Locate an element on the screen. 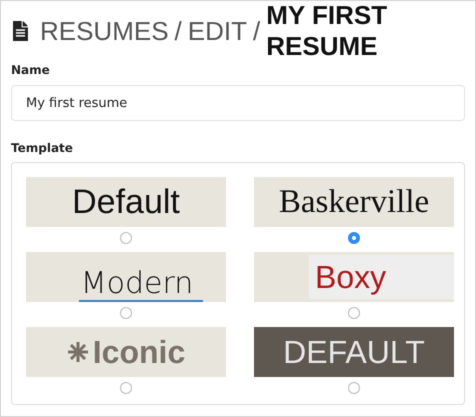 This screenshot has width=476, height=417. breadcrumb-link: EDIT is located at coordinates (217, 31).